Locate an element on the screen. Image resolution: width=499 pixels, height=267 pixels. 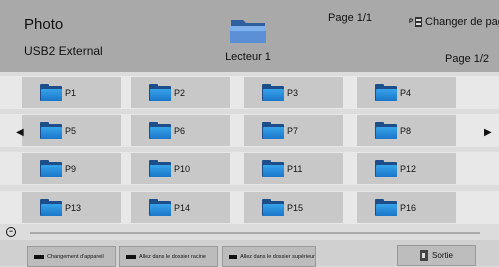
folder-tile: P16 is located at coordinates (406, 207).